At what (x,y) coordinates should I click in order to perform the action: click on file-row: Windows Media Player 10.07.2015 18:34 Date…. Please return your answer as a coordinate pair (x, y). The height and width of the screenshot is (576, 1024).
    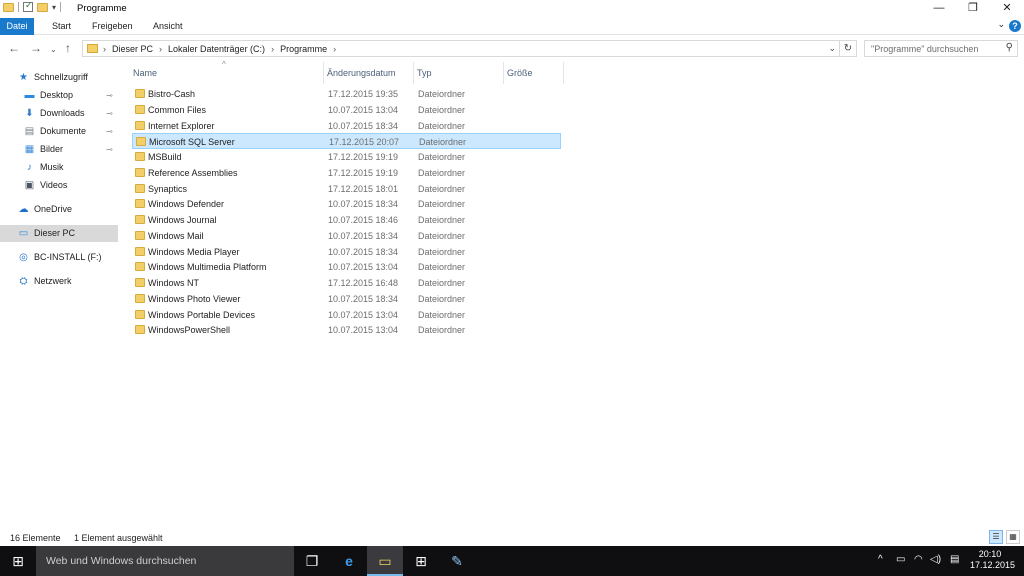
    Looking at the image, I should click on (346, 252).